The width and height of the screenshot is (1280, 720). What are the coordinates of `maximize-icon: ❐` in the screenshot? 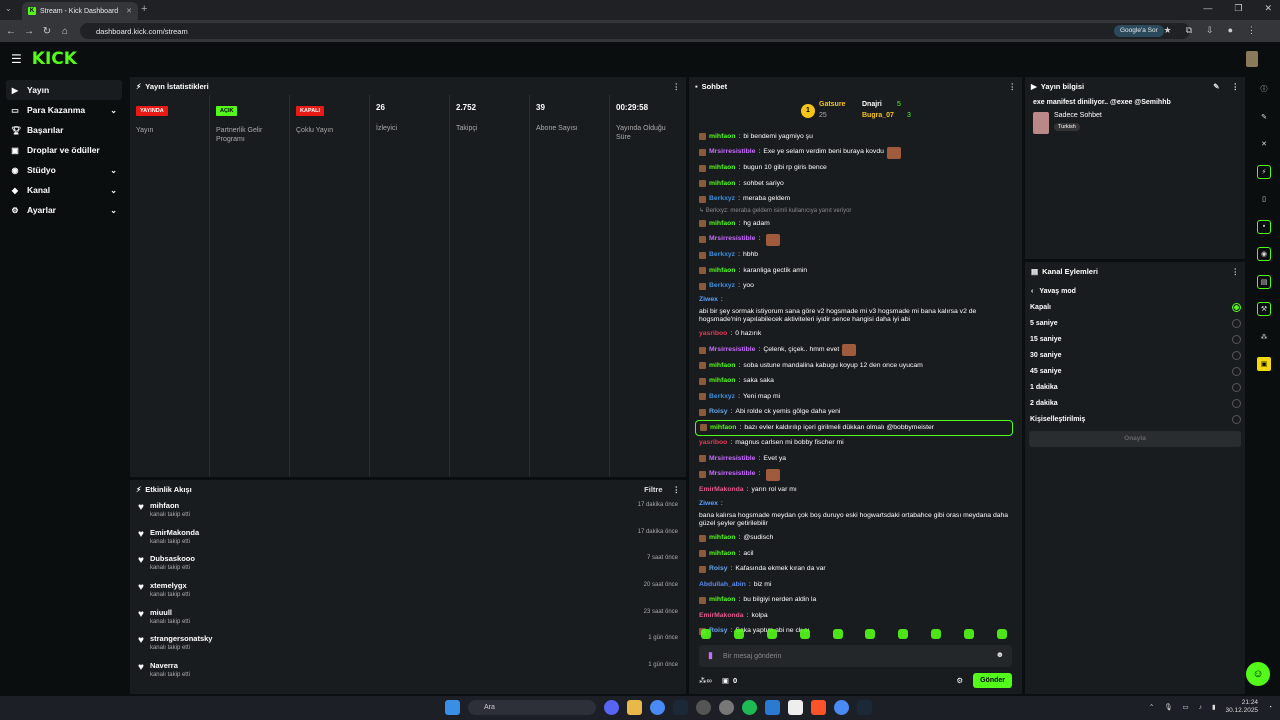 It's located at (1238, 8).